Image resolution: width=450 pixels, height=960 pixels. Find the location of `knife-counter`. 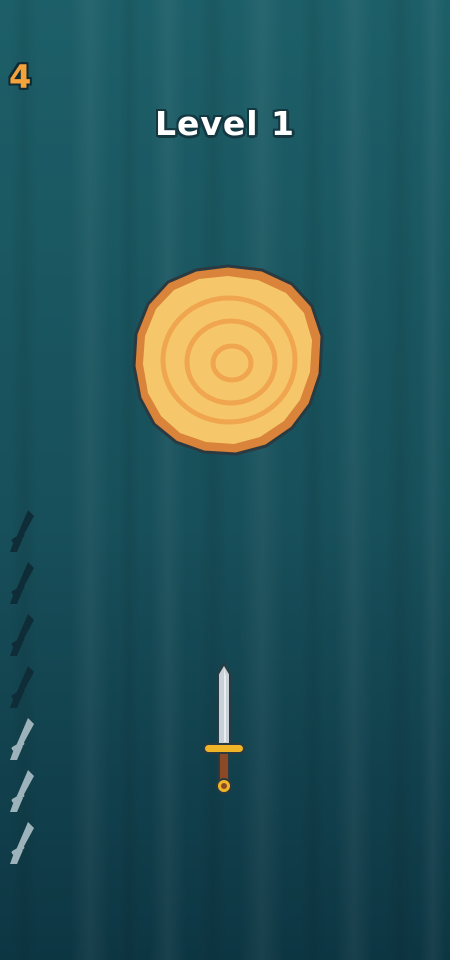

knife-counter is located at coordinates (22, 687).